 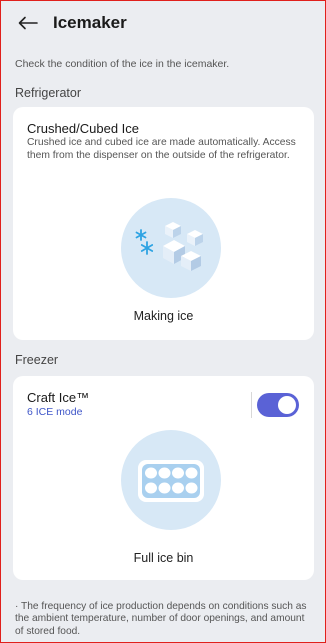 What do you see at coordinates (163, 558) in the screenshot?
I see `freezer-ice-status: Full ice bin` at bounding box center [163, 558].